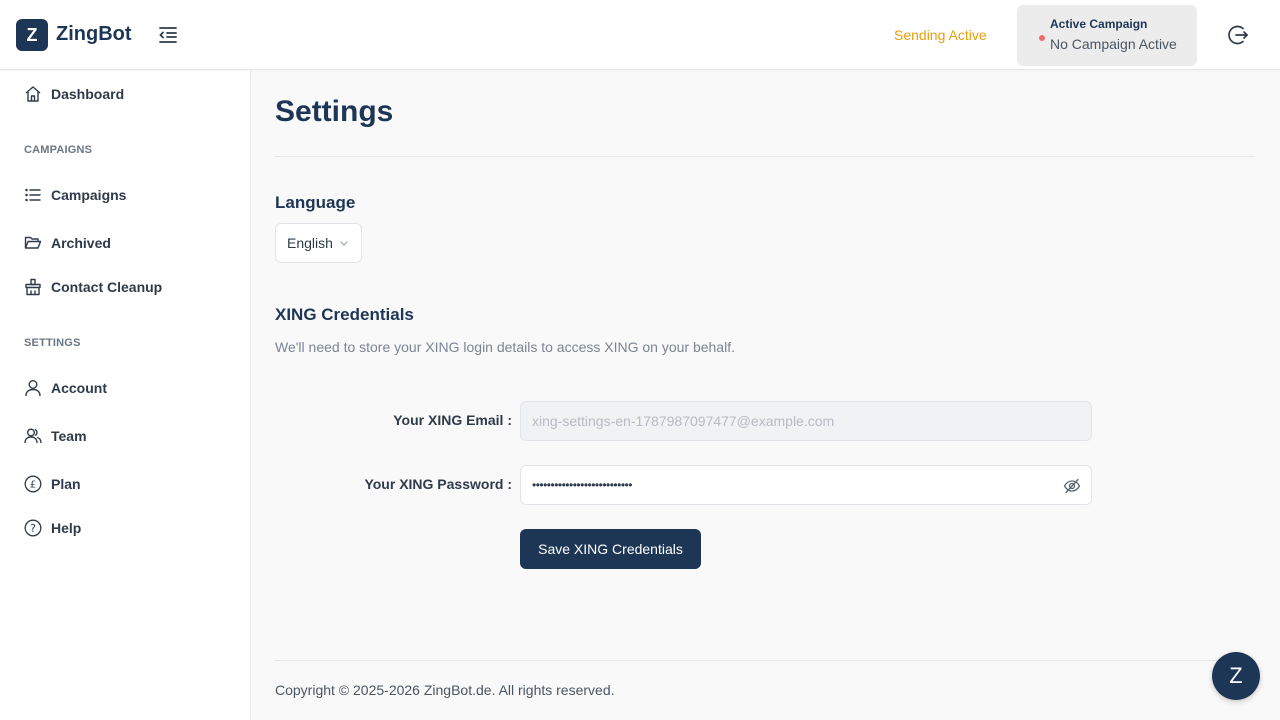  I want to click on sidebar-item-archived: Archived, so click(67, 243).